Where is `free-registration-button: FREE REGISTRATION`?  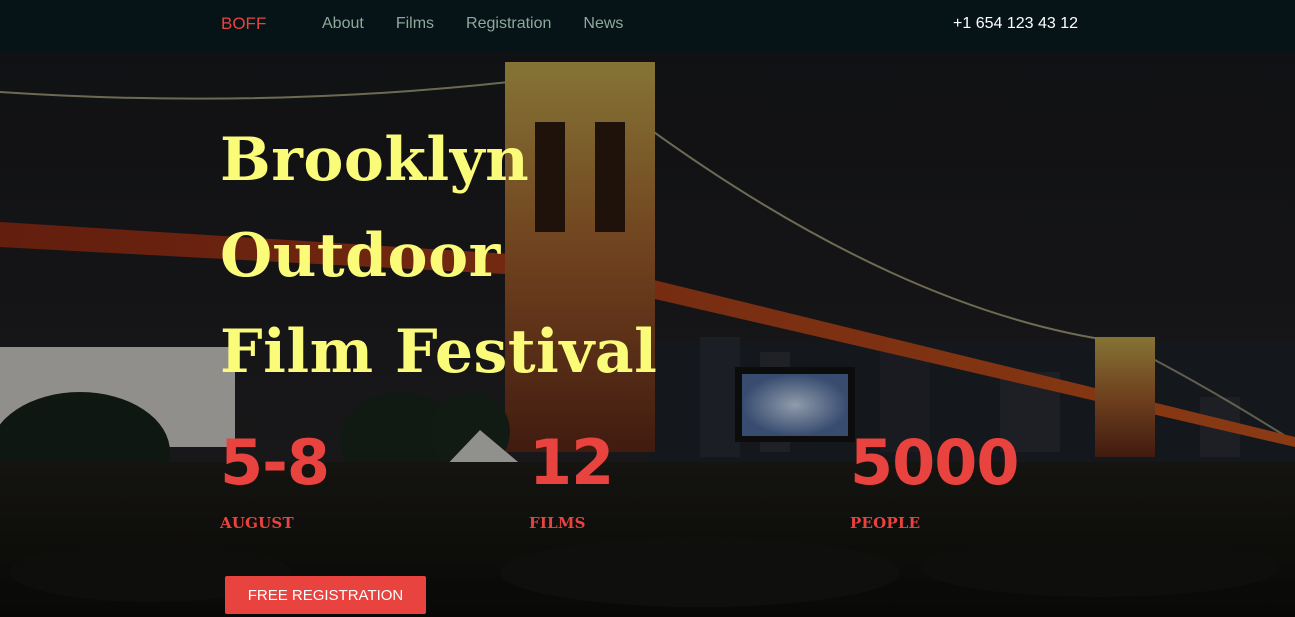
free-registration-button: FREE REGISTRATION is located at coordinates (325, 595).